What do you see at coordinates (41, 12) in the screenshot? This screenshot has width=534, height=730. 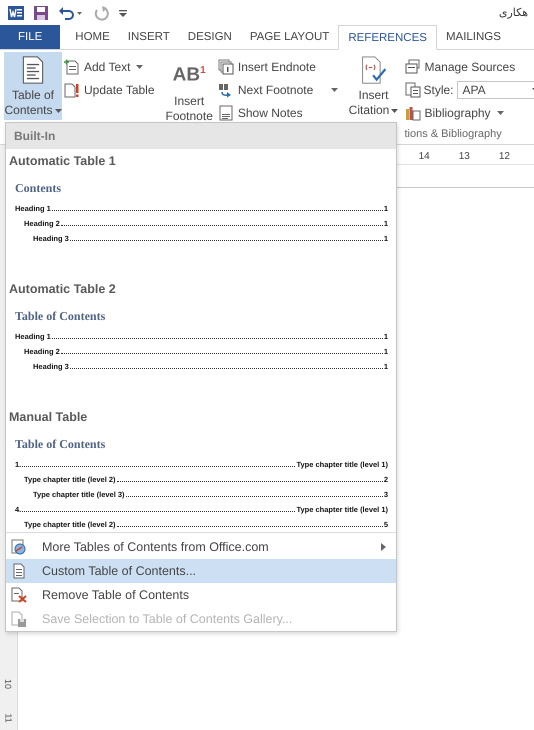 I see `save-icon` at bounding box center [41, 12].